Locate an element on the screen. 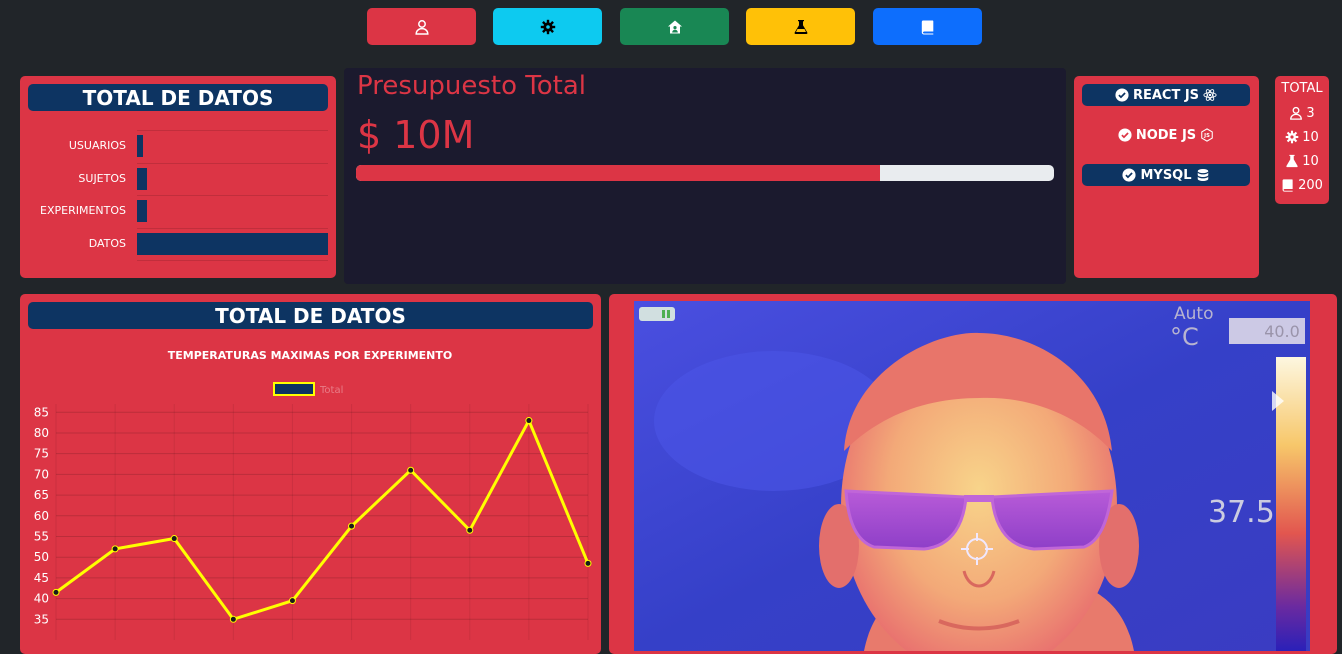 Image resolution: width=1342 pixels, height=654 pixels. bar-label: USUARIOS is located at coordinates (97, 146).